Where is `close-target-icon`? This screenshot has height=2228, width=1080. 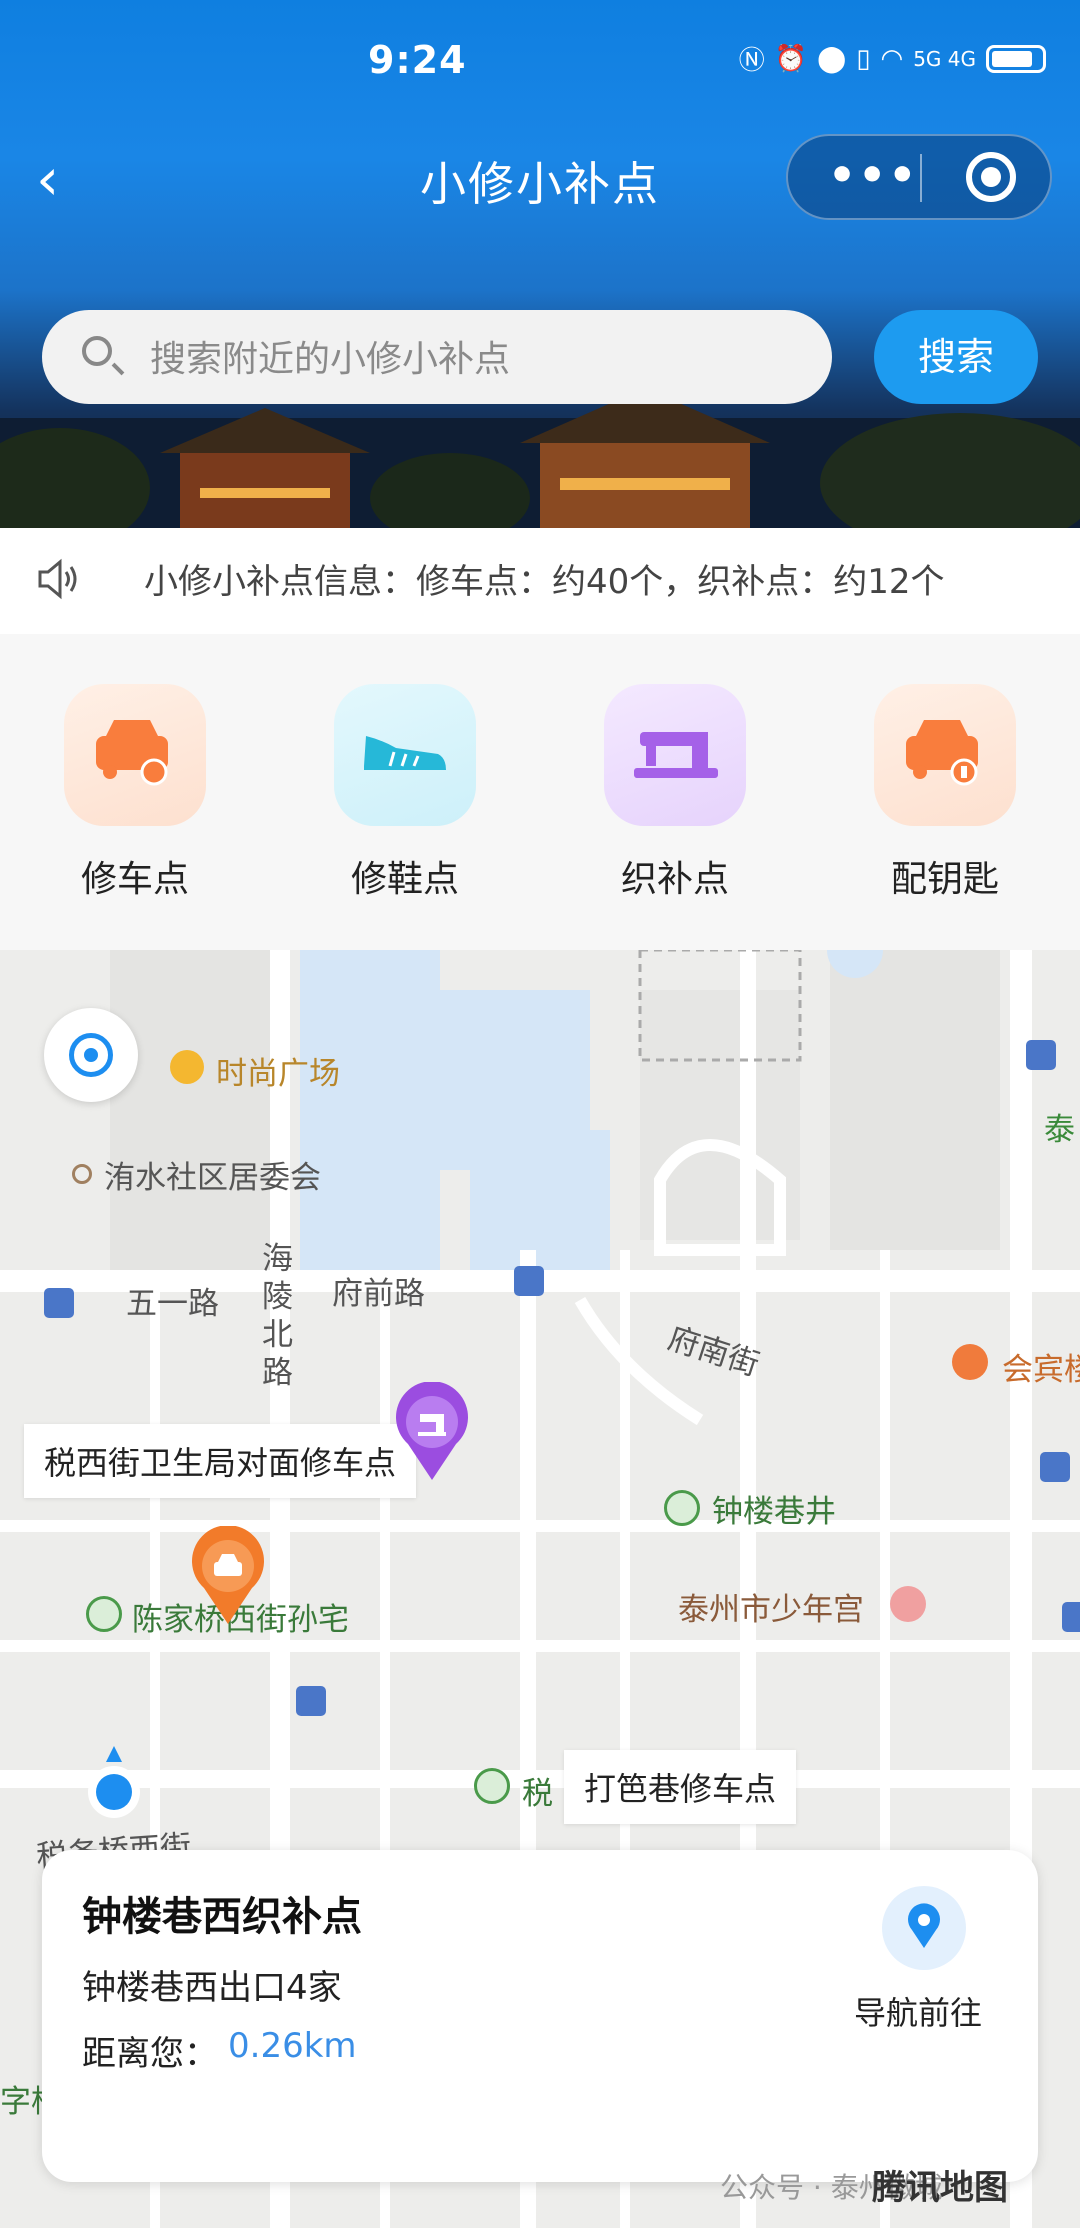
close-target-icon is located at coordinates (991, 177).